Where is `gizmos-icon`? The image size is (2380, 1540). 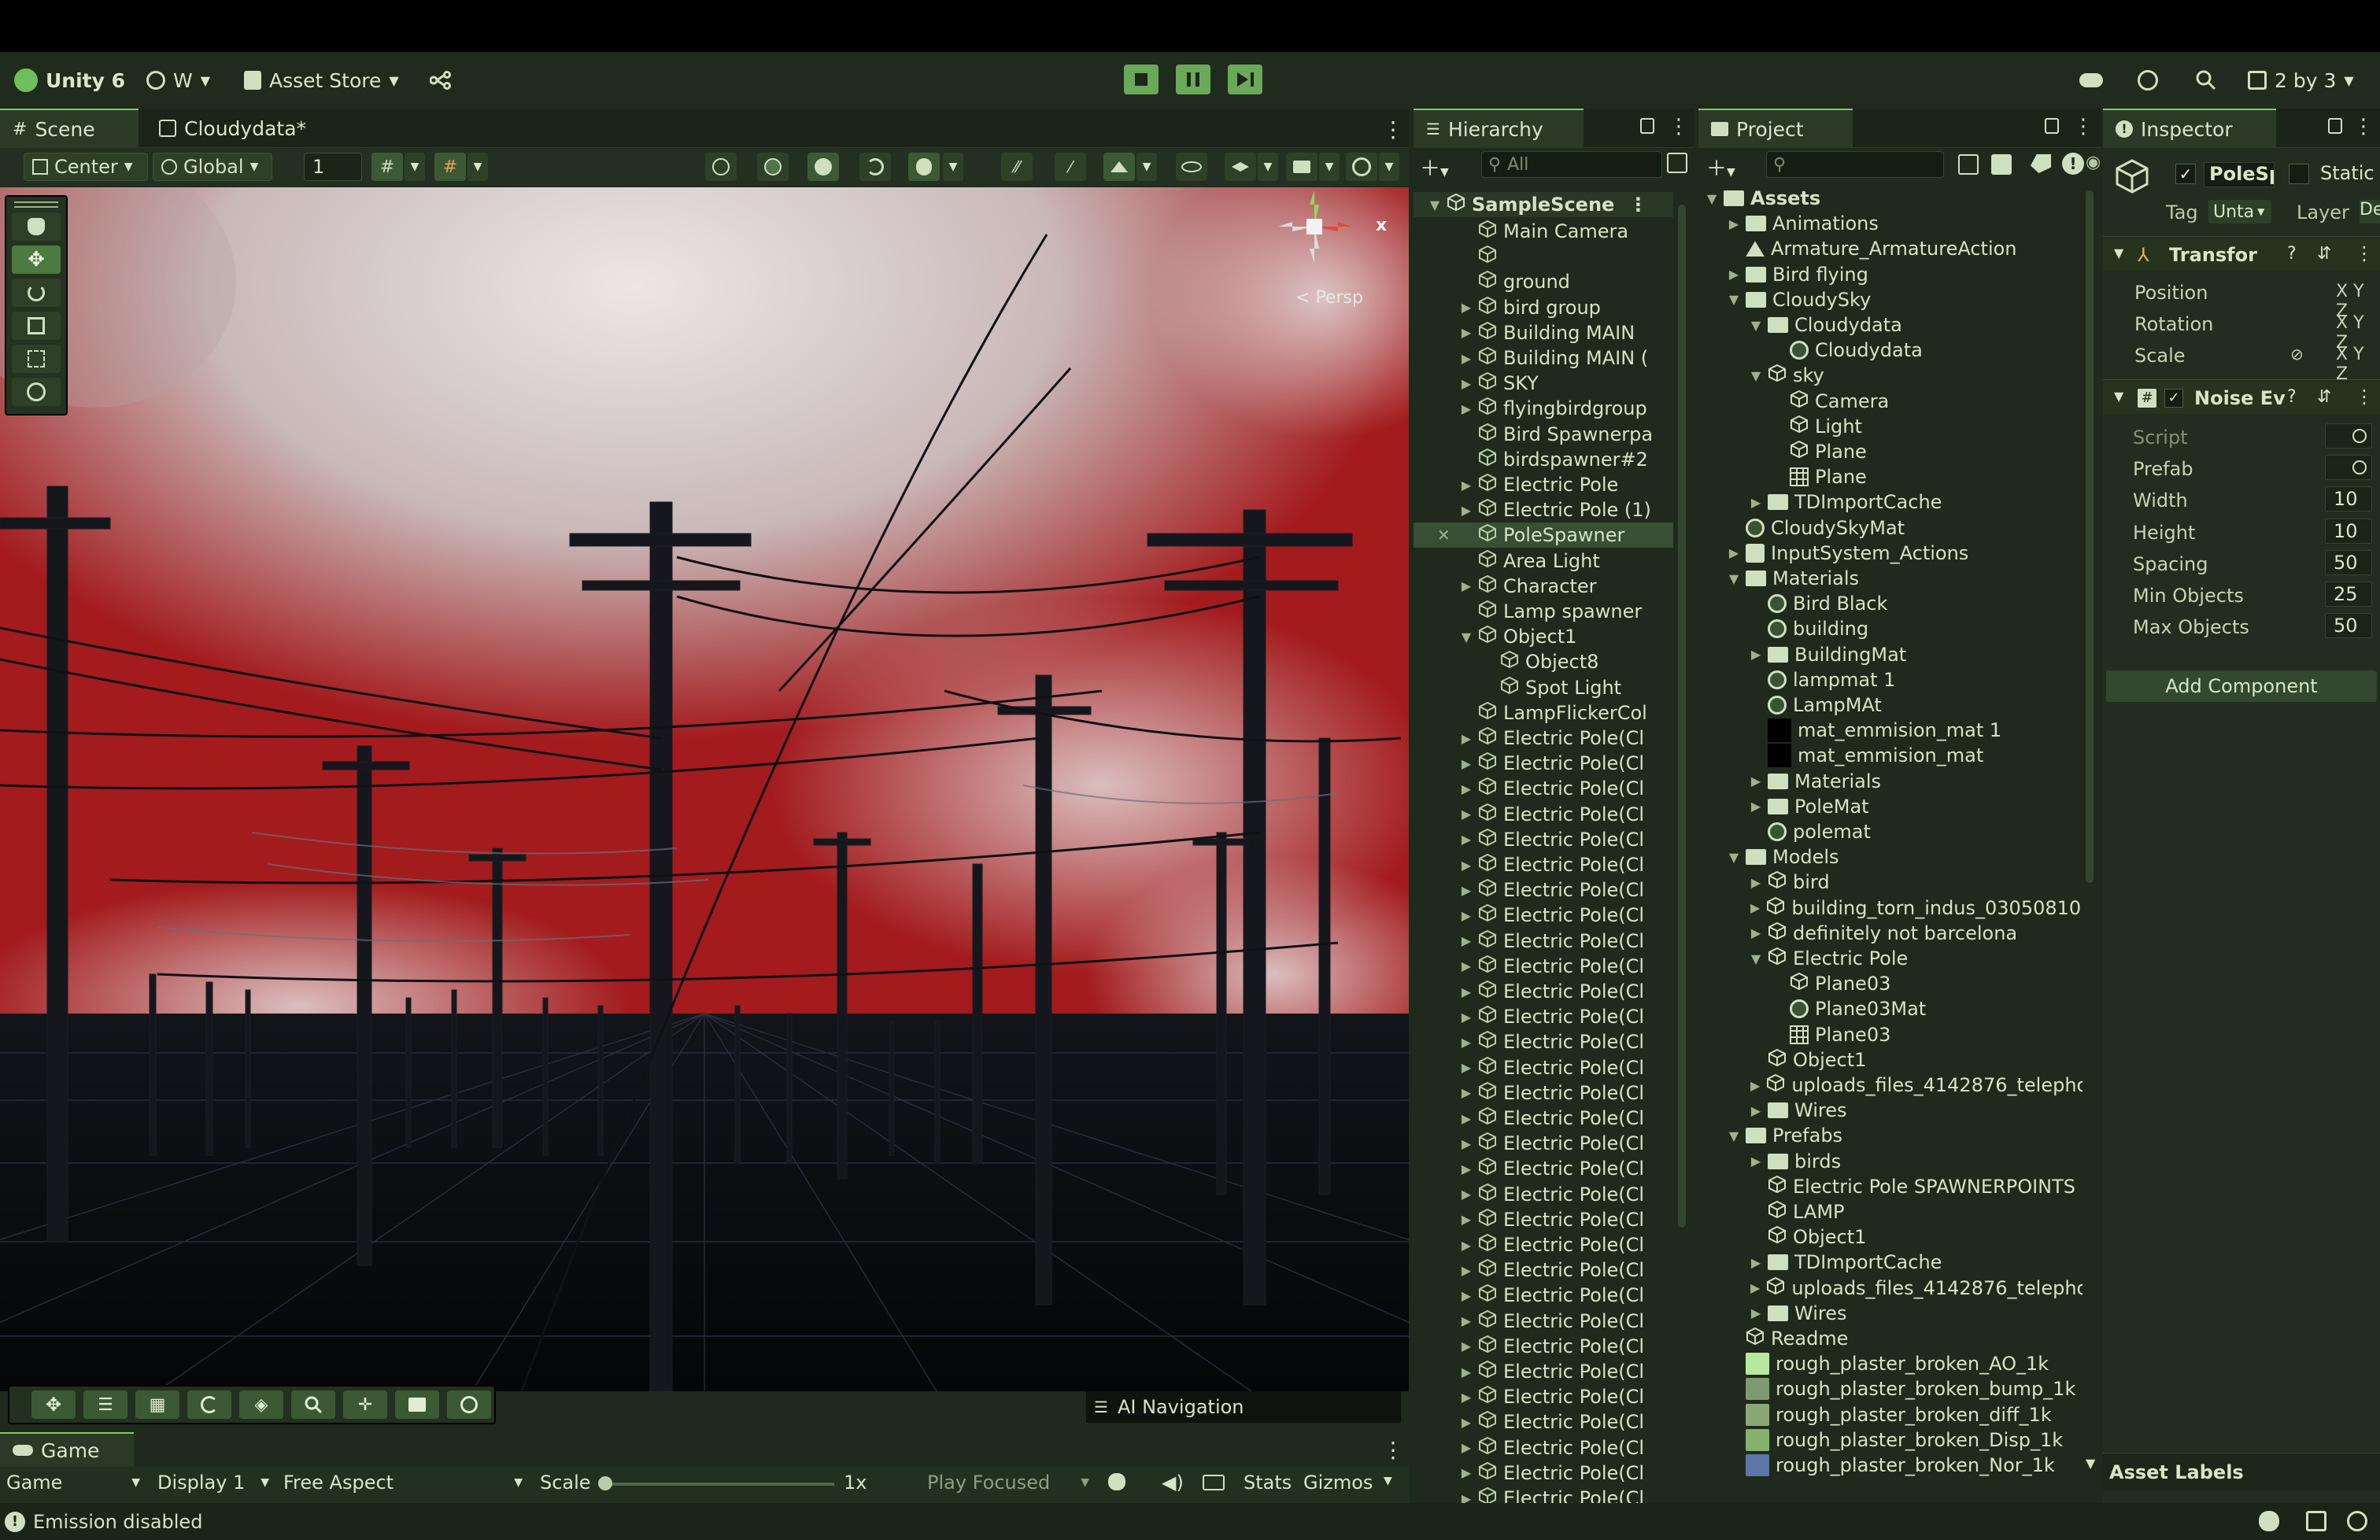 gizmos-icon is located at coordinates (1361, 167).